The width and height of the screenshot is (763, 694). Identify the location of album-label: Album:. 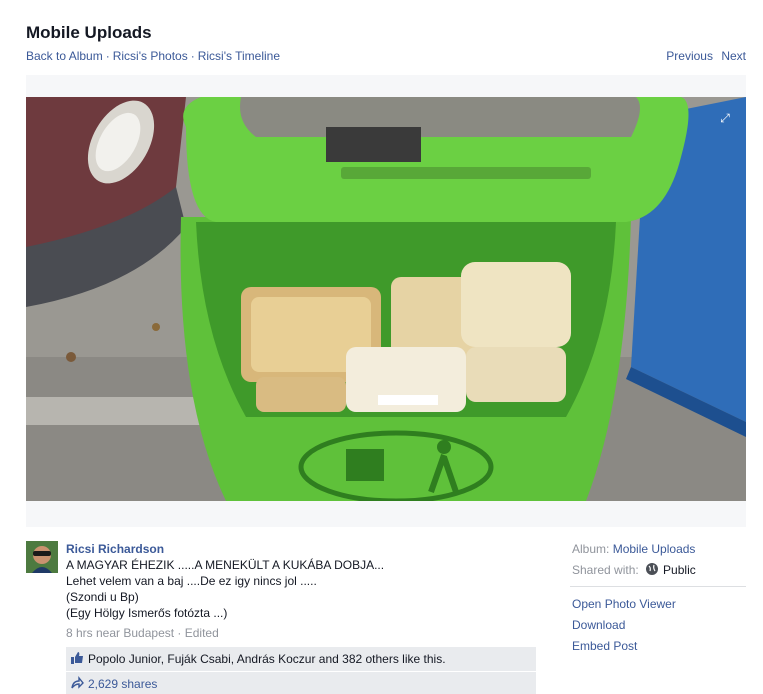
(591, 549).